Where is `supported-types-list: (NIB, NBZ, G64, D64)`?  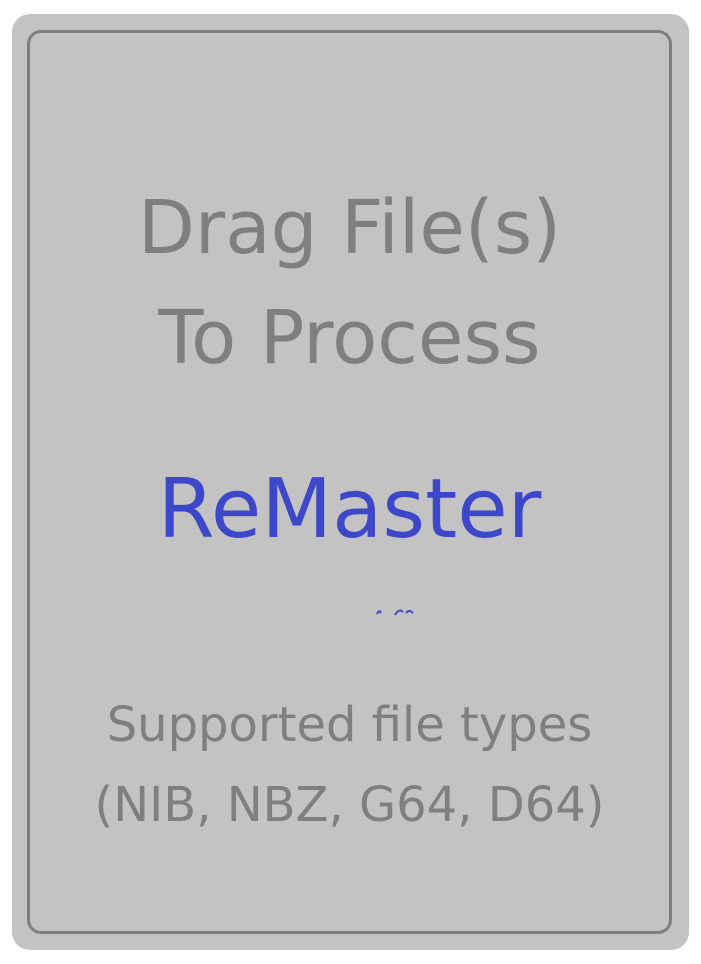 supported-types-list: (NIB, NBZ, G64, D64) is located at coordinates (349, 805).